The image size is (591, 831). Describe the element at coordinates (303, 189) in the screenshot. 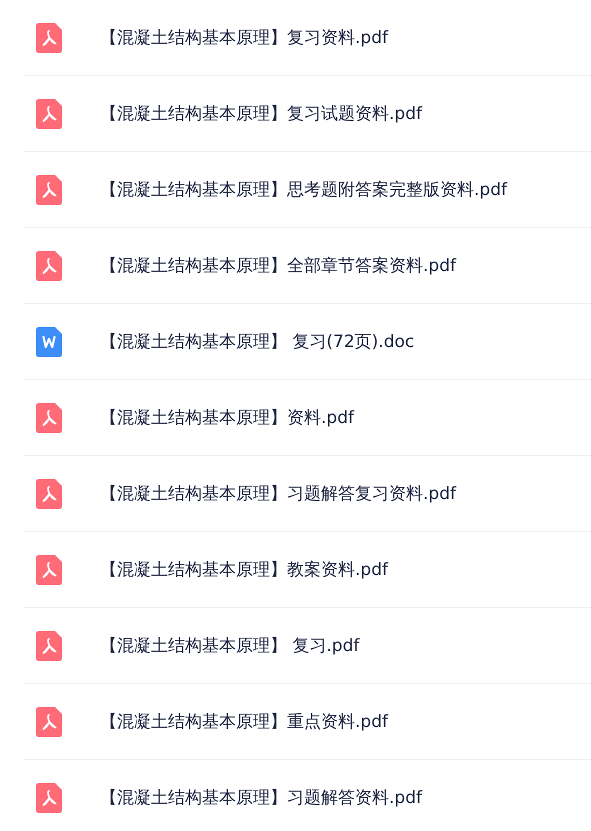

I see `file-name: 【混凝土结构基本原理】思考题附答案完整版资料.pdf` at that location.